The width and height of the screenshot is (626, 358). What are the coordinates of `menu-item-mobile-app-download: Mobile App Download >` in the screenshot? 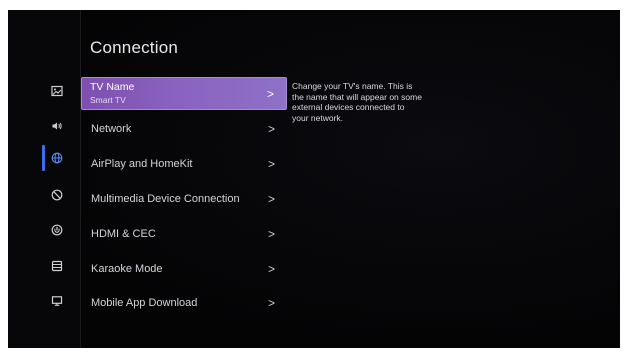 It's located at (184, 303).